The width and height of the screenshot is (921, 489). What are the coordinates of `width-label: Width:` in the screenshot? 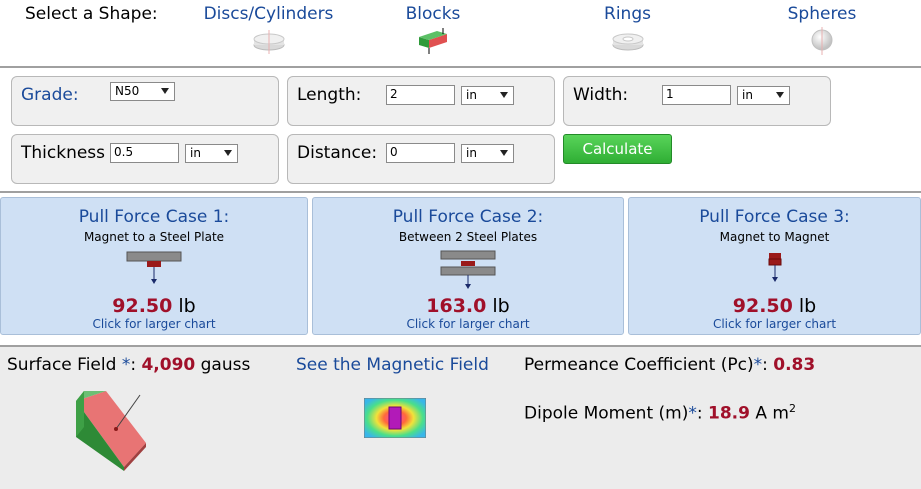 It's located at (601, 95).